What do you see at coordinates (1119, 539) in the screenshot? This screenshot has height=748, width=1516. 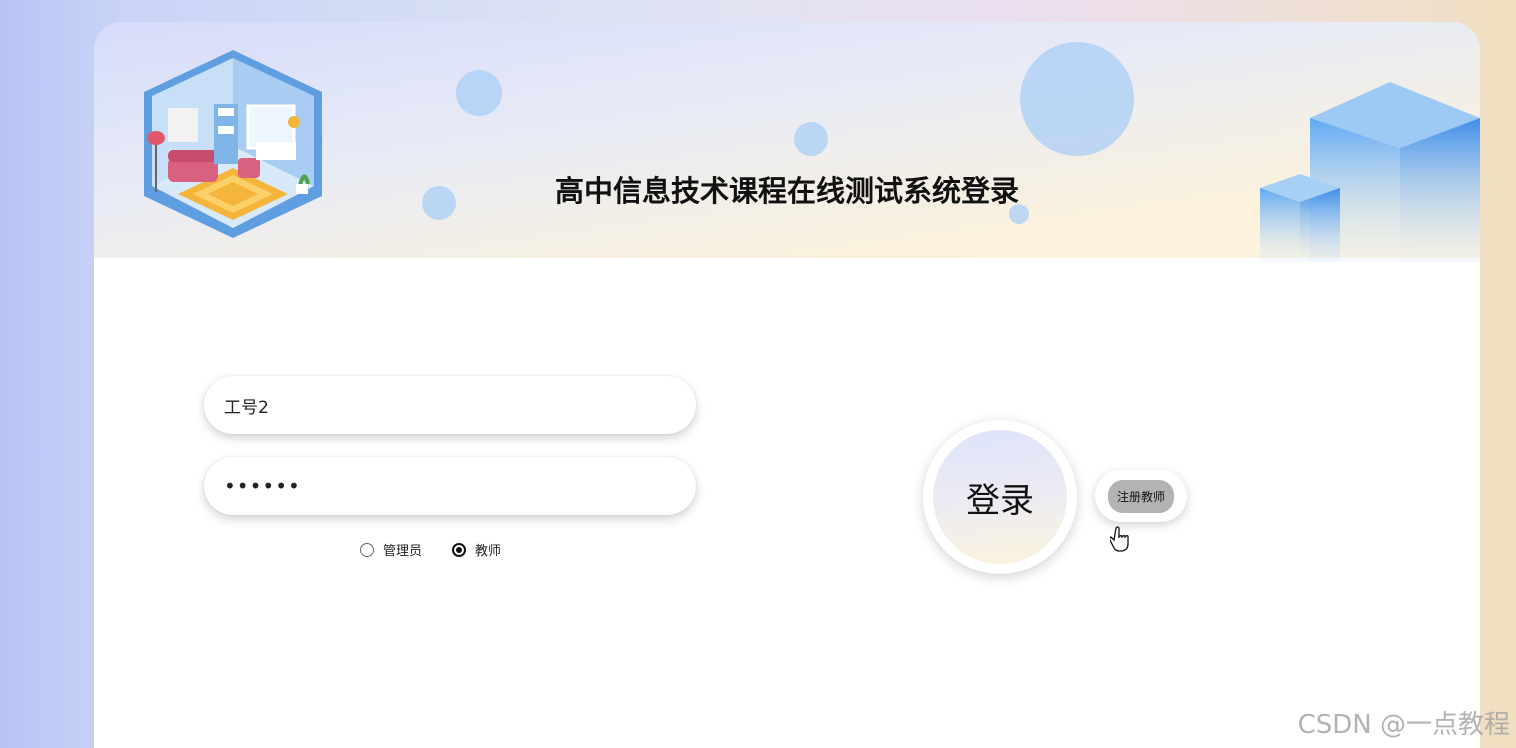 I see `hand-cursor-icon` at bounding box center [1119, 539].